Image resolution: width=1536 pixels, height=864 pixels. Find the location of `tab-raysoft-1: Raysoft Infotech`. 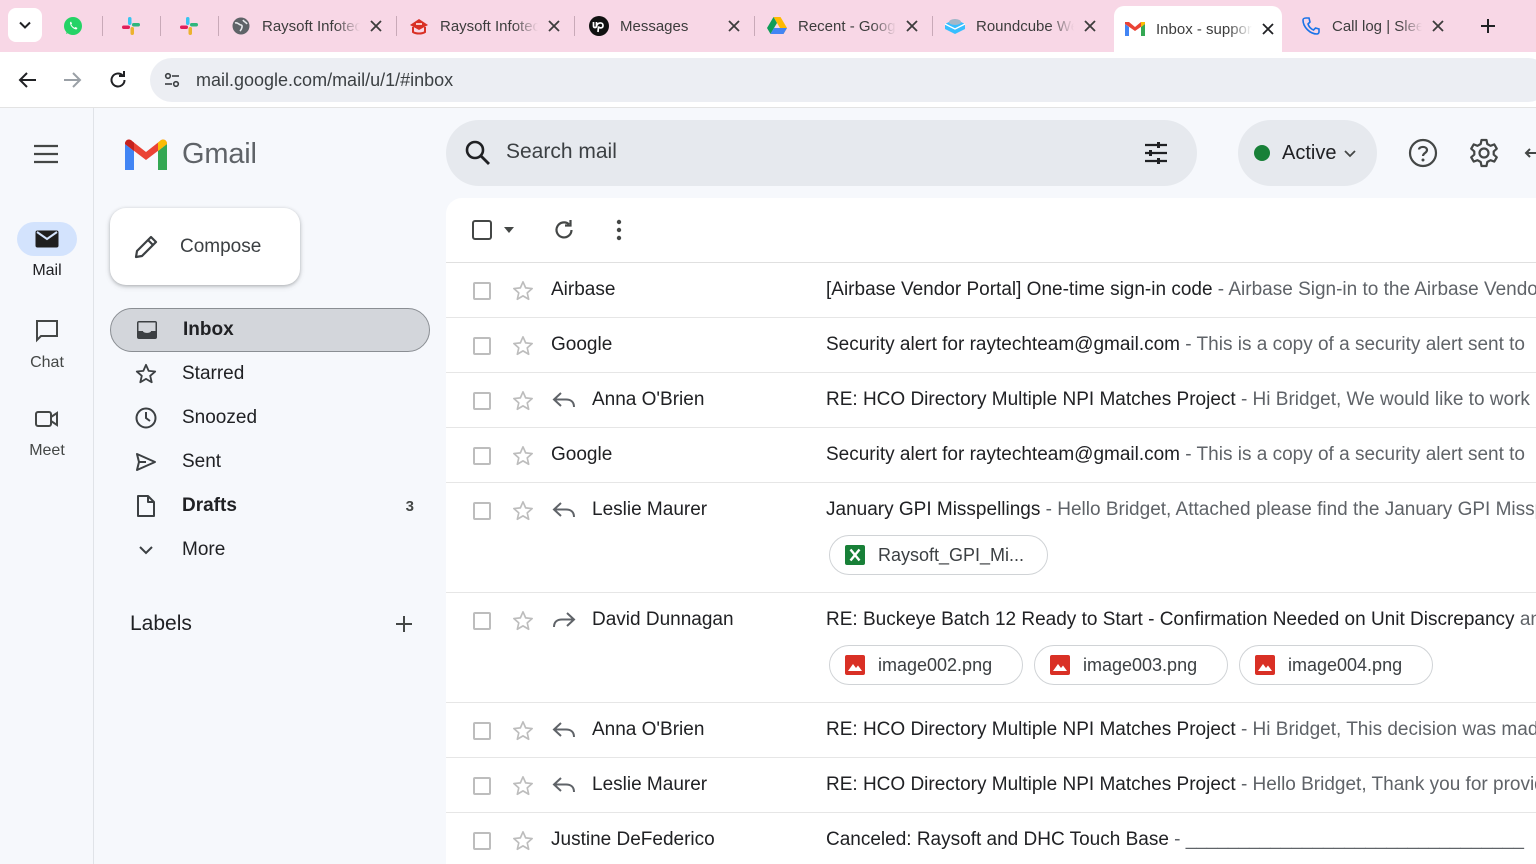

tab-raysoft-1: Raysoft Infotech is located at coordinates (310, 26).